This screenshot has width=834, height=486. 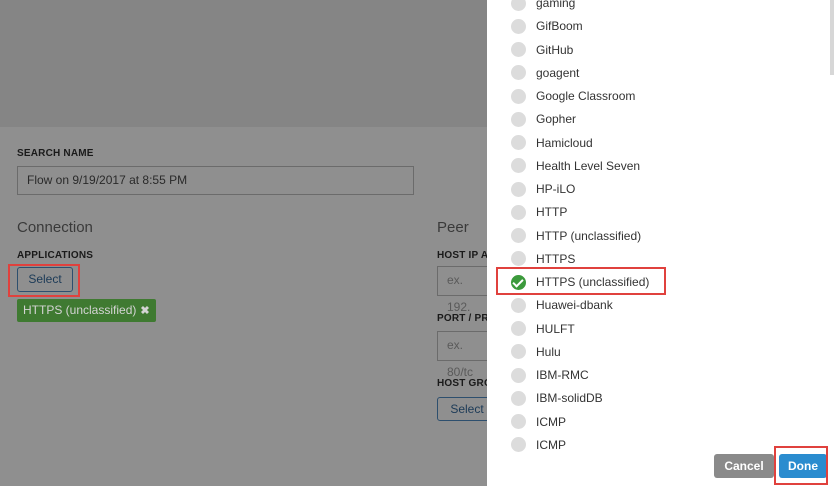 I want to click on application-list-item-label: HULFT, so click(x=555, y=328).